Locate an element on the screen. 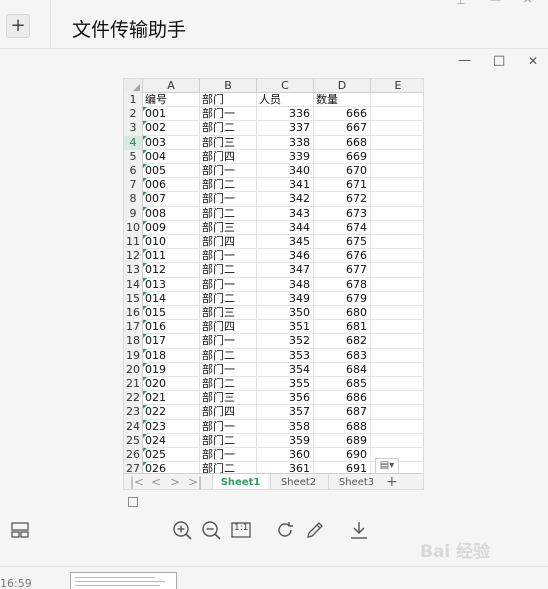 This screenshot has height=589, width=548. cell-quantity: 672 is located at coordinates (342, 199).